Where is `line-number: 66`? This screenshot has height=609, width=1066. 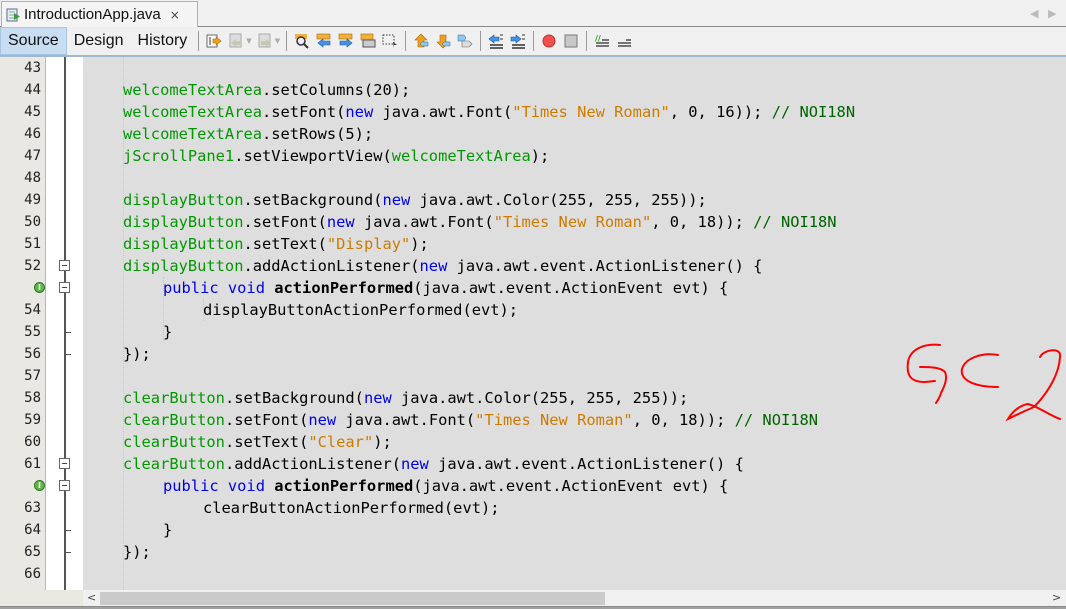 line-number: 66 is located at coordinates (32, 574).